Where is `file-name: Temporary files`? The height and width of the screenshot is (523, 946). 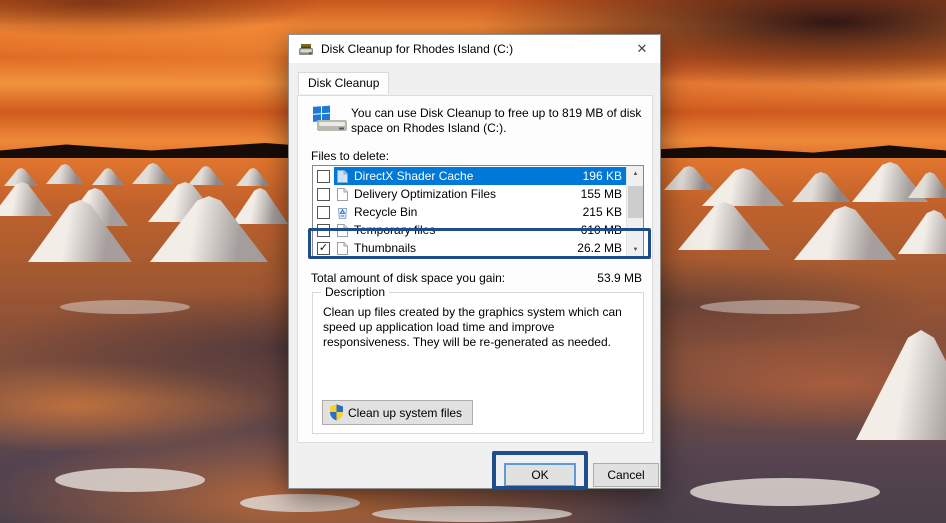
file-name: Temporary files is located at coordinates (395, 230).